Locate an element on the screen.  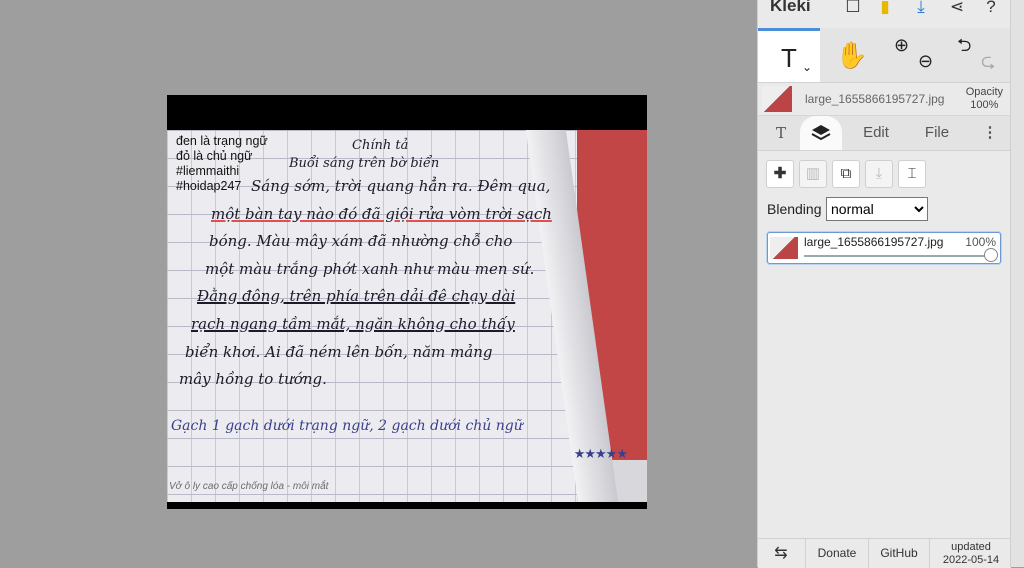
note-line: đen là trạng ngữ is located at coordinates (222, 141).